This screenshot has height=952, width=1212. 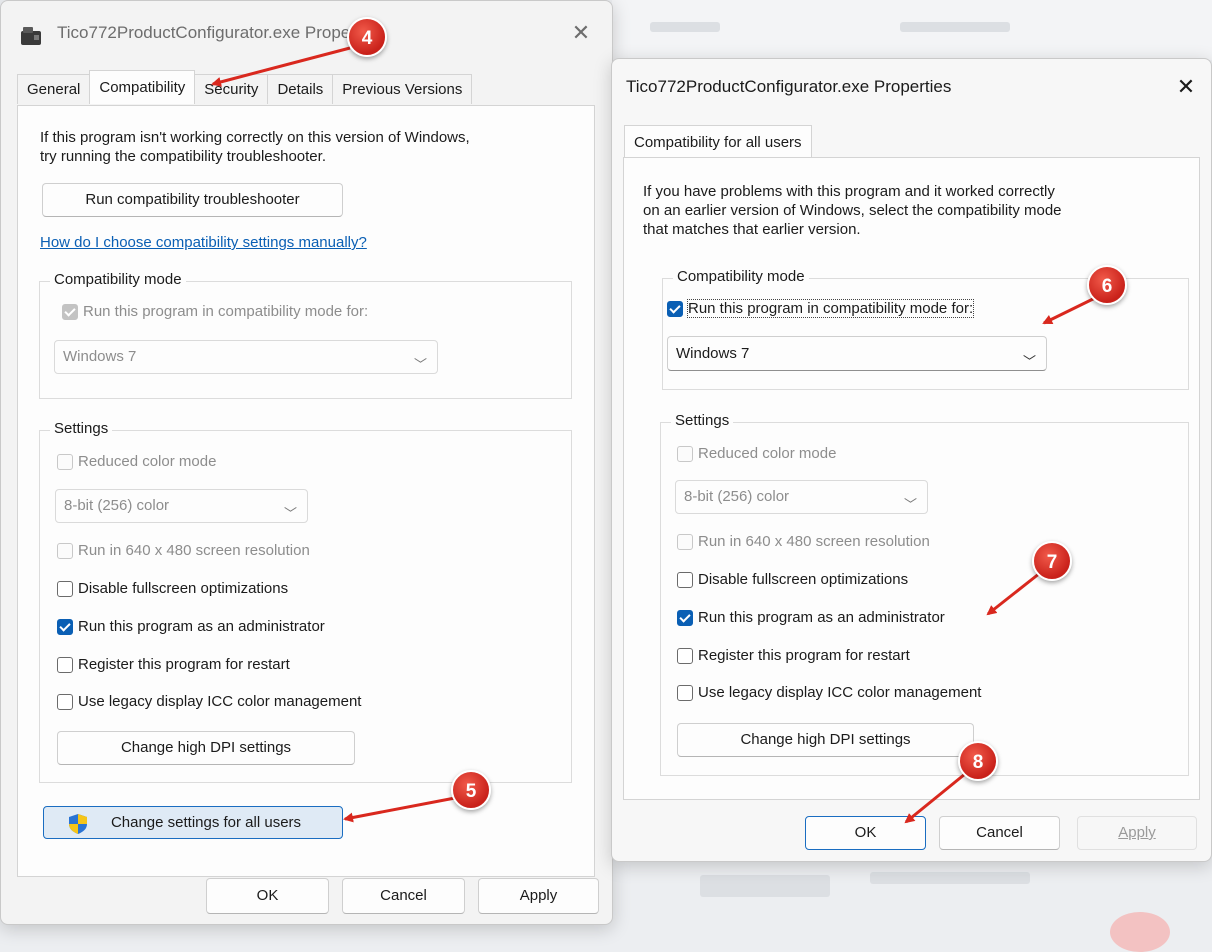 I want to click on group-label: Compatibility mode, so click(x=741, y=276).